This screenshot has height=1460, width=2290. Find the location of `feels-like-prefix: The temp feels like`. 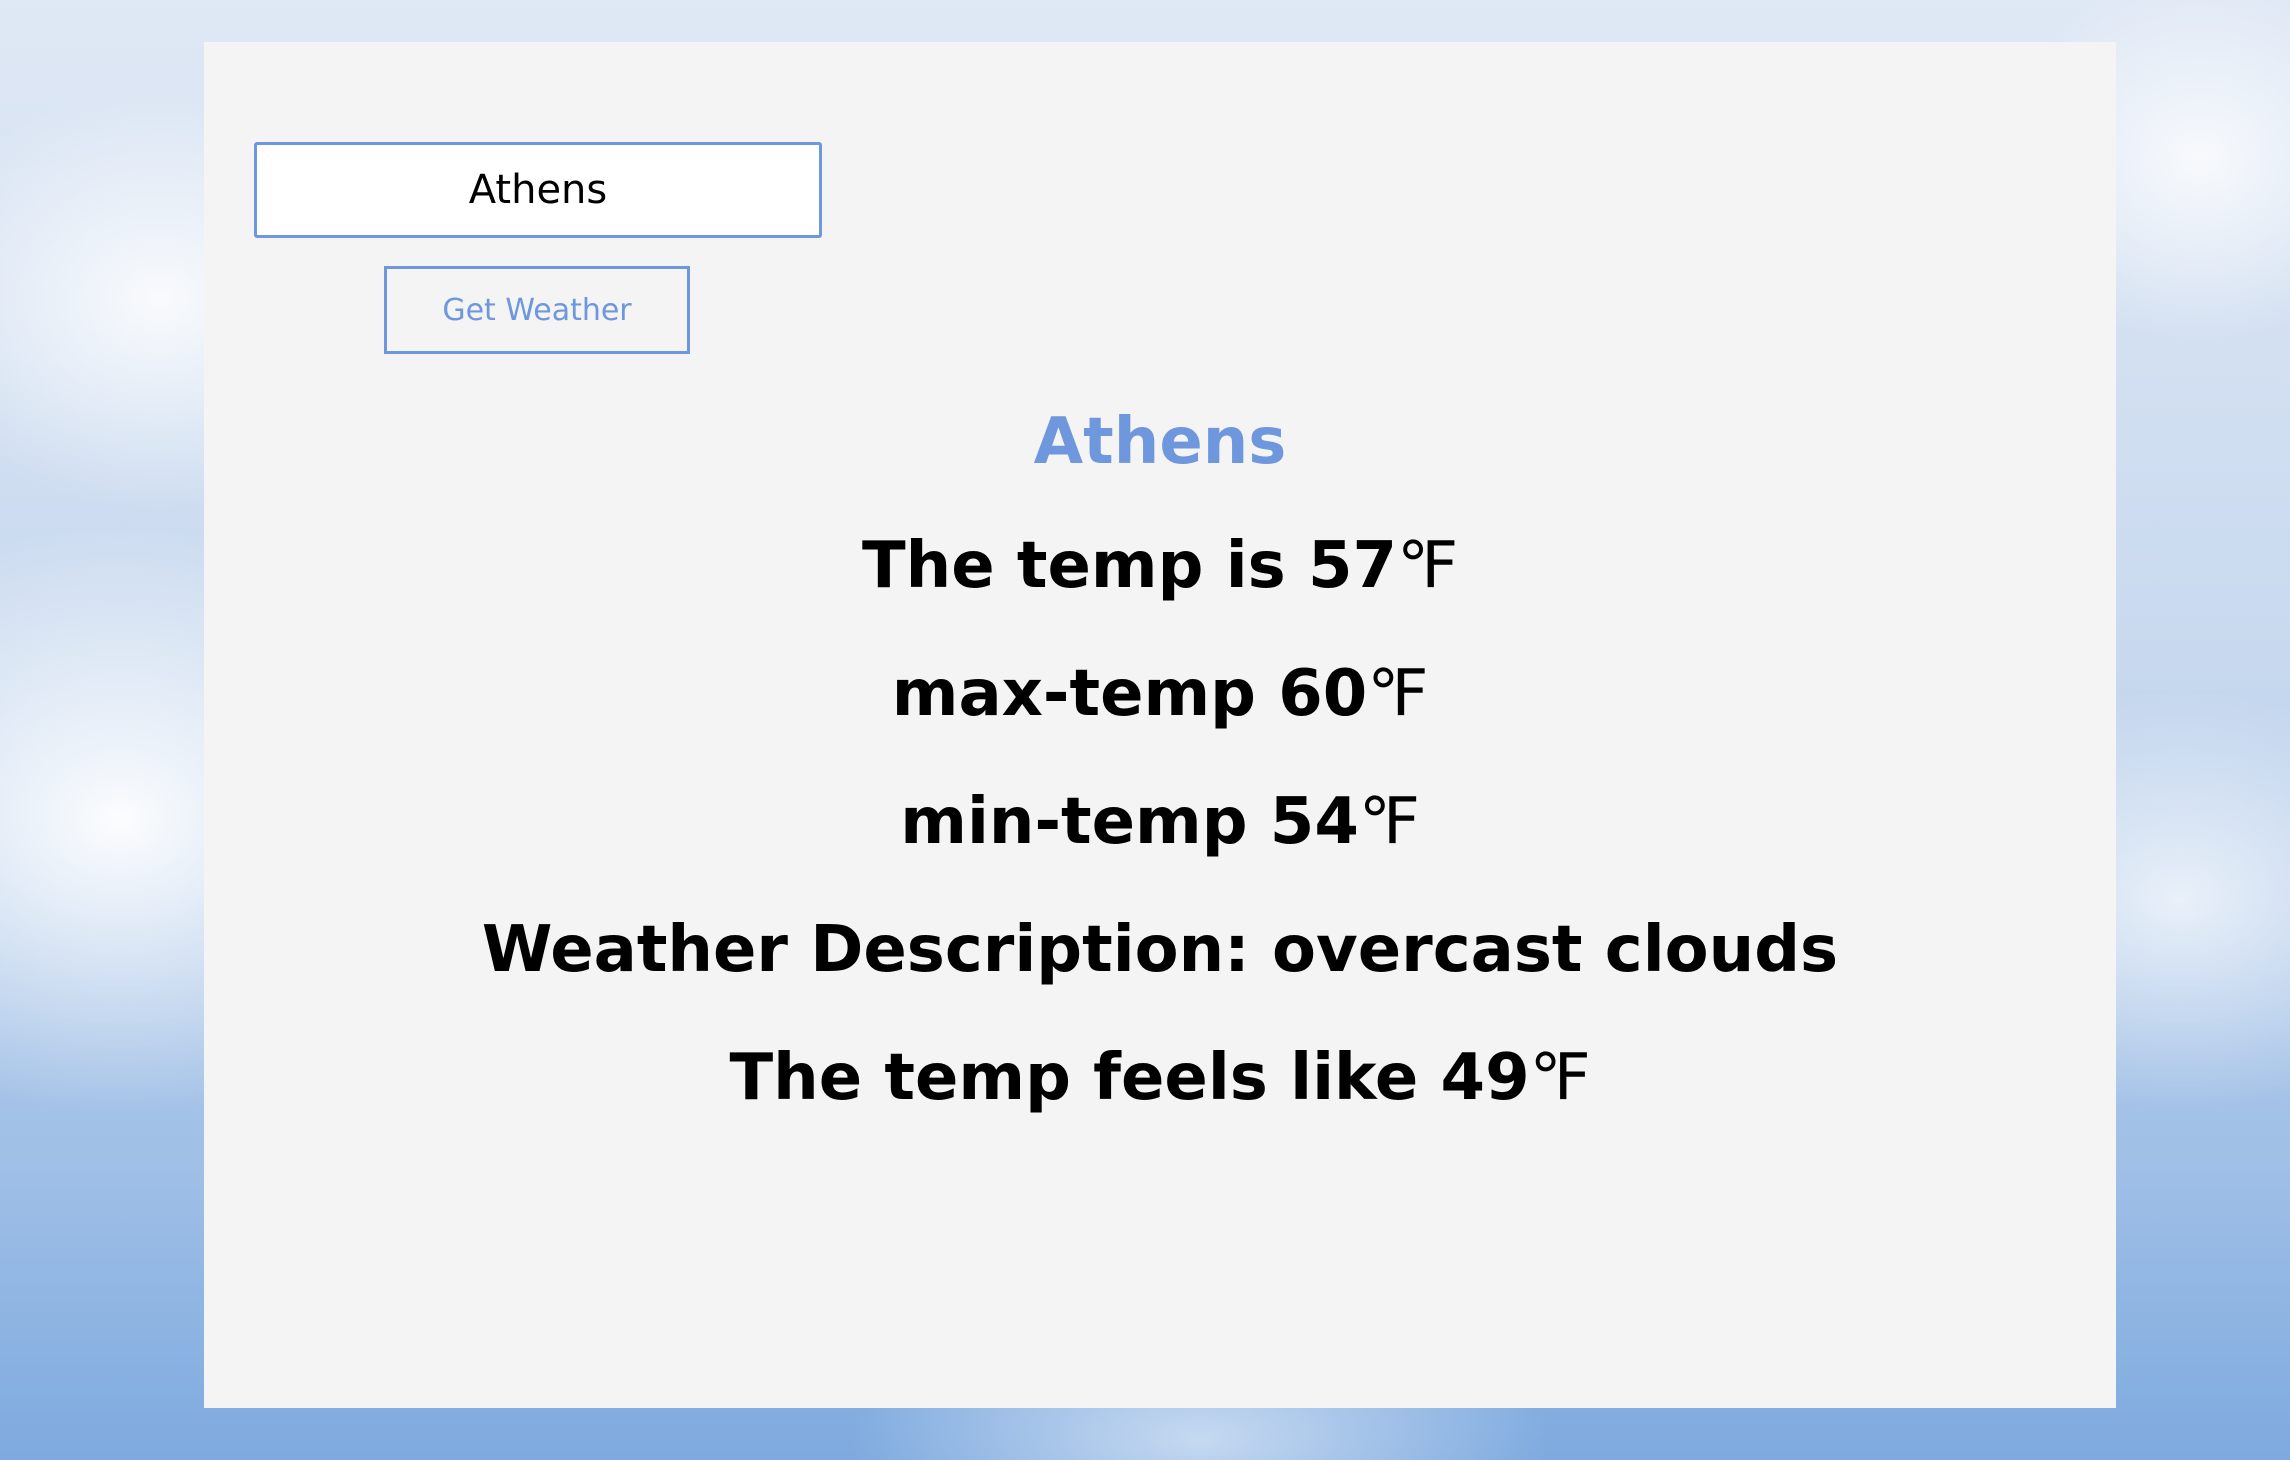

feels-like-prefix: The temp feels like is located at coordinates (1085, 1078).